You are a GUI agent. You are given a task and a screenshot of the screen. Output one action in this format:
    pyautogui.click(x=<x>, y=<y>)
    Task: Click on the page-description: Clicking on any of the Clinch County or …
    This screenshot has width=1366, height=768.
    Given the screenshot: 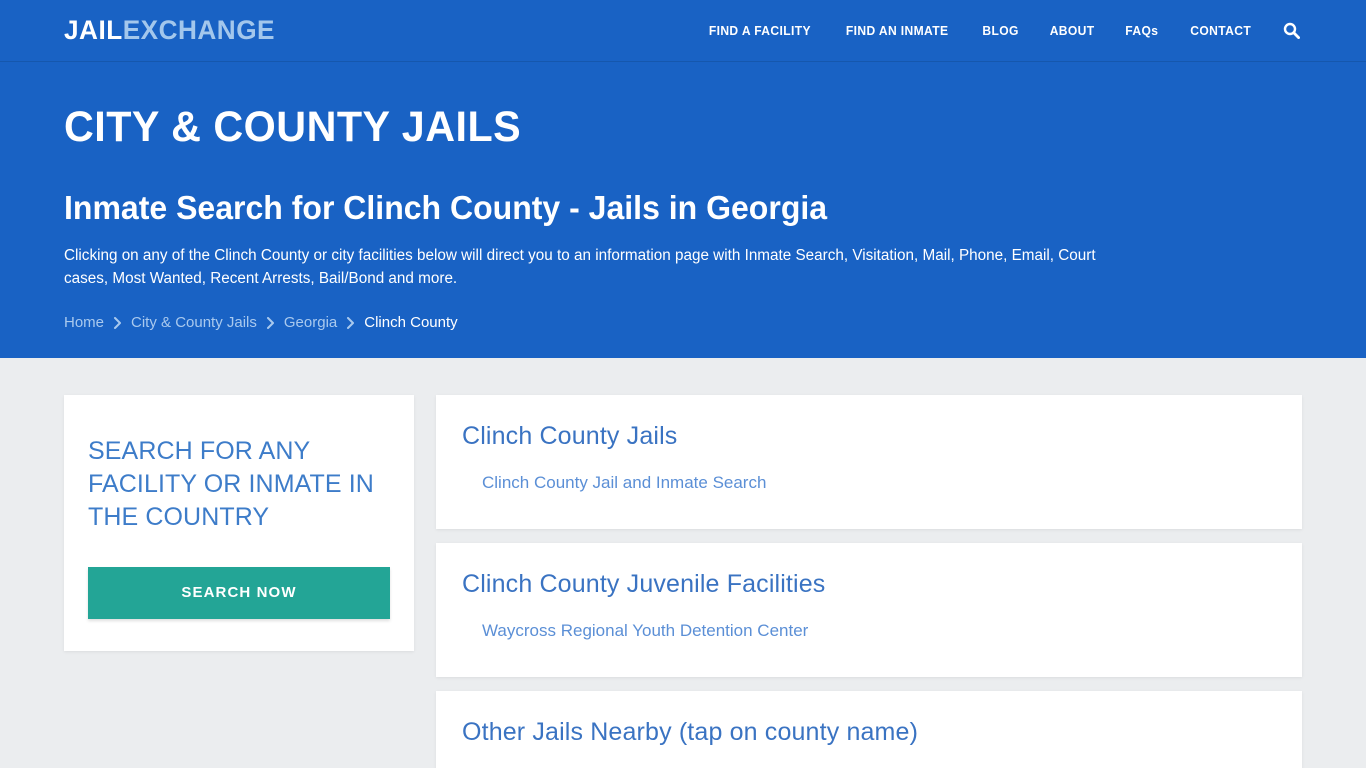 What is the action you would take?
    pyautogui.click(x=580, y=267)
    